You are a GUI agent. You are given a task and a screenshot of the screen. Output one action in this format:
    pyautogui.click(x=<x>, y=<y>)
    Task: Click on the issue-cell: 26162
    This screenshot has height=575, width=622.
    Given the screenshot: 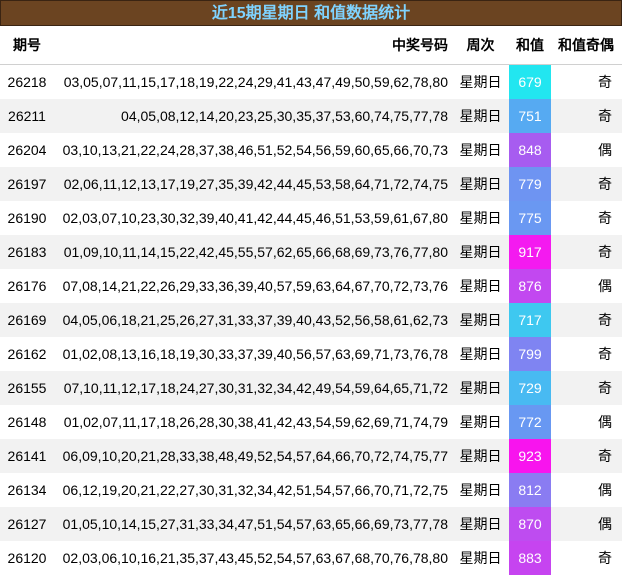 What is the action you would take?
    pyautogui.click(x=27, y=354)
    